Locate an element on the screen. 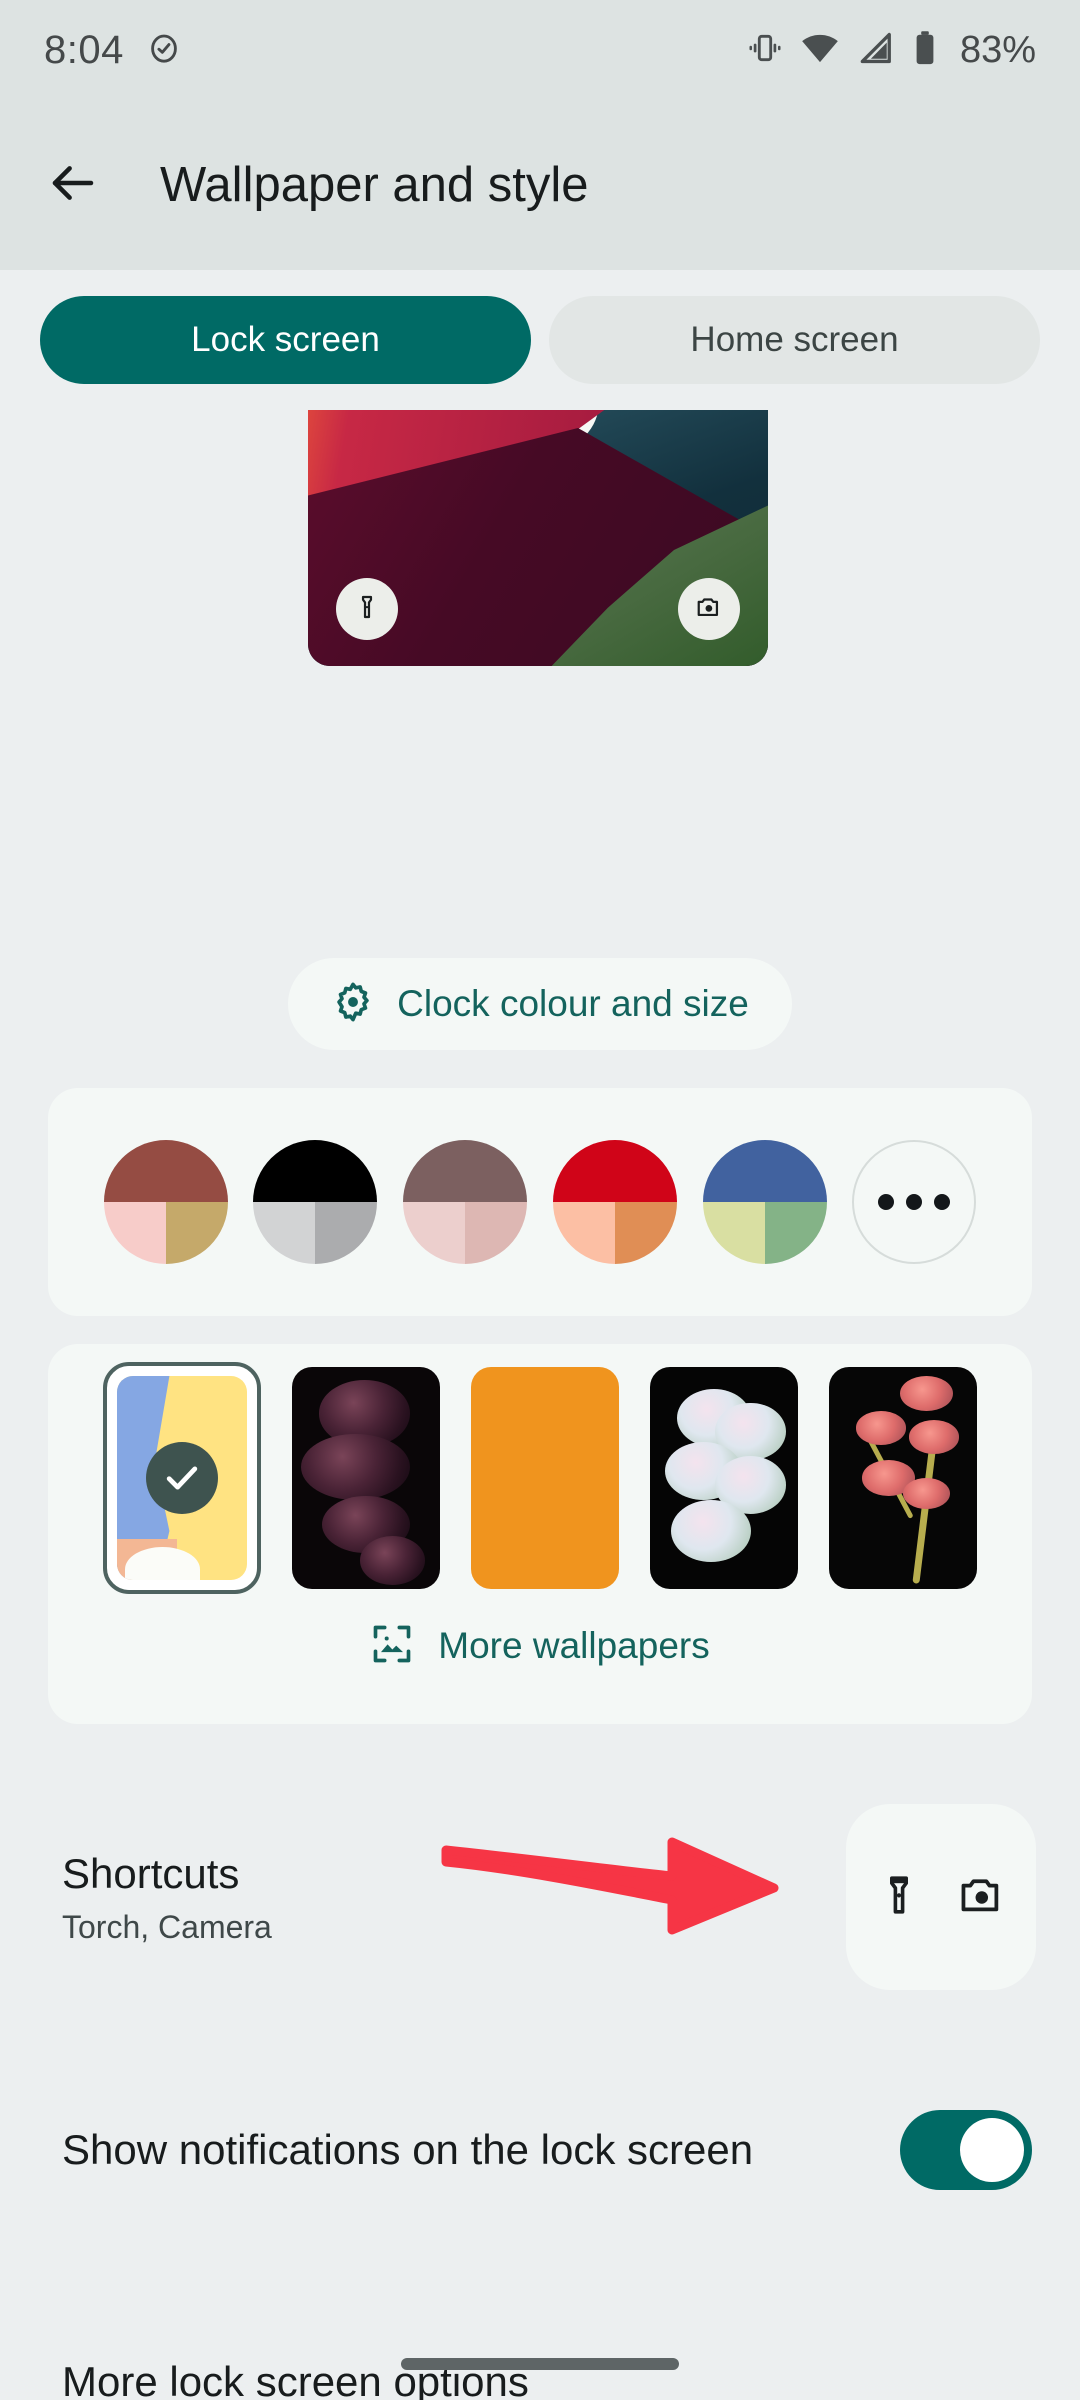 Image resolution: width=1080 pixels, height=2400 pixels. art-white-shape is located at coordinates (162, 1563).